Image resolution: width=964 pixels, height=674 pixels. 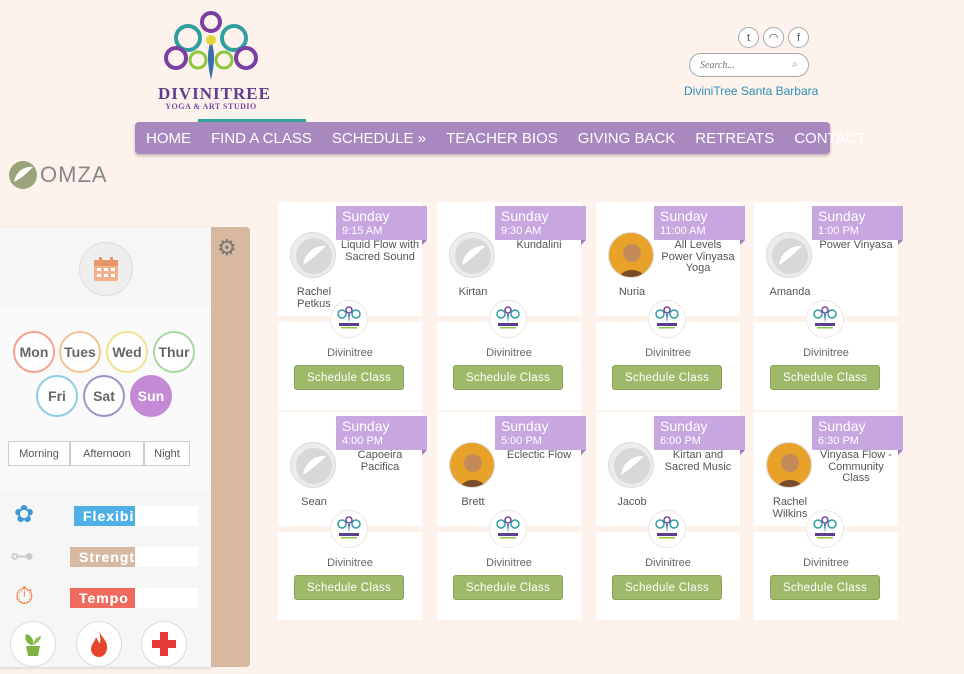 What do you see at coordinates (107, 453) in the screenshot?
I see `time-afternoon: Afternoon` at bounding box center [107, 453].